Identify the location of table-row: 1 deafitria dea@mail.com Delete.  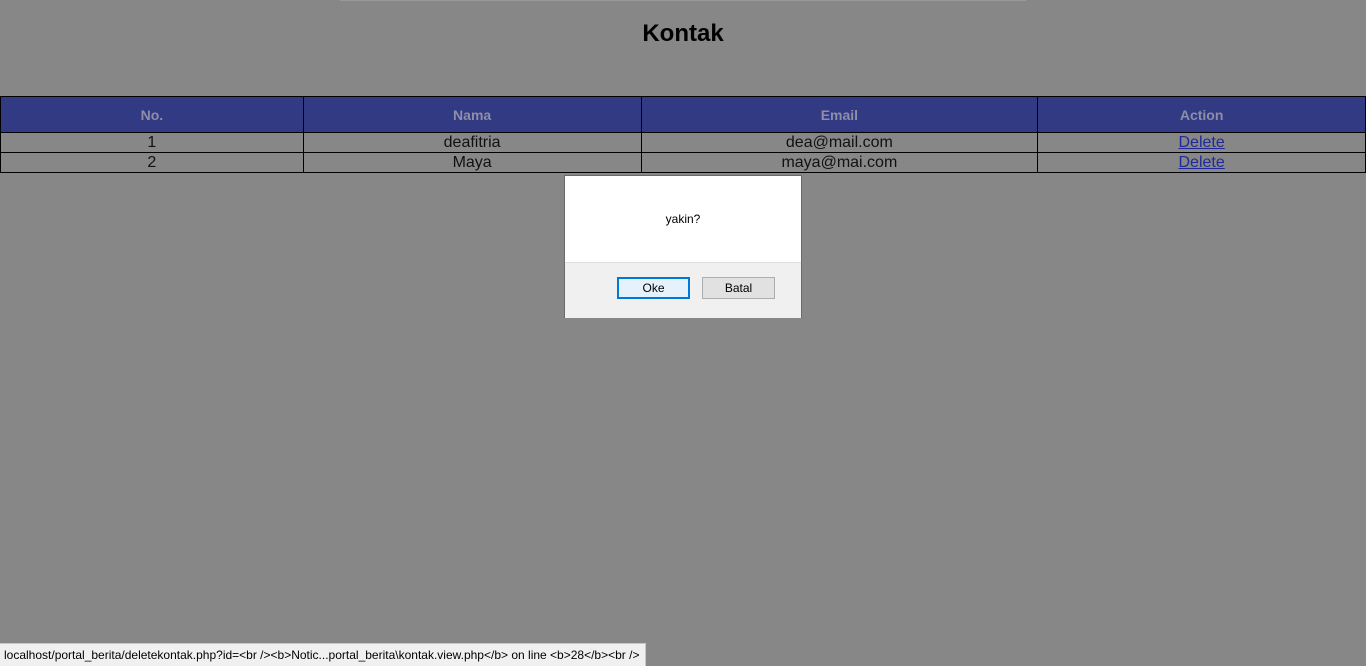
(683, 142).